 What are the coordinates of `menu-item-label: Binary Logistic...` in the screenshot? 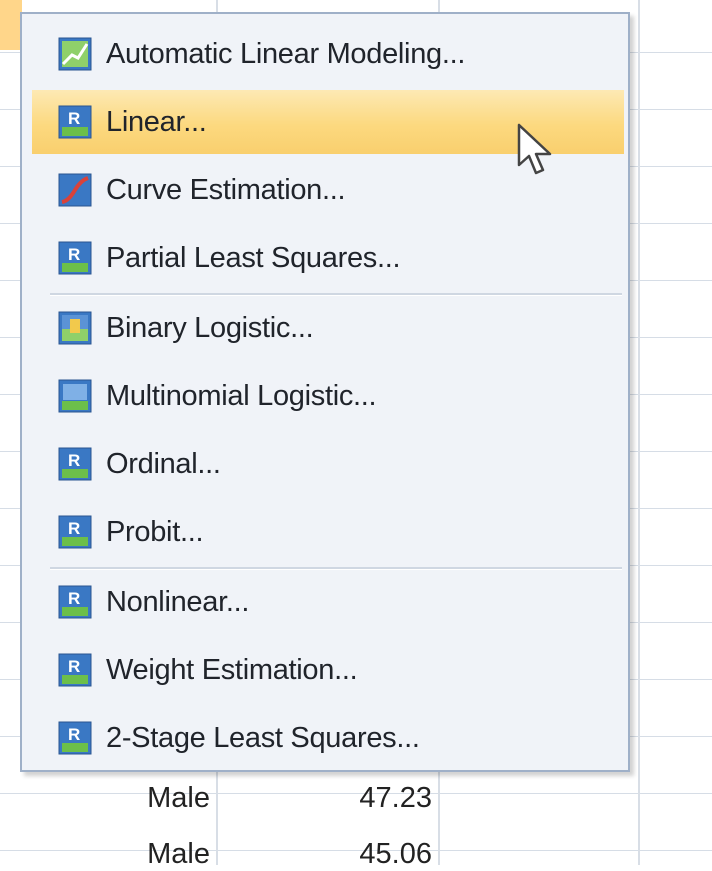 It's located at (210, 327).